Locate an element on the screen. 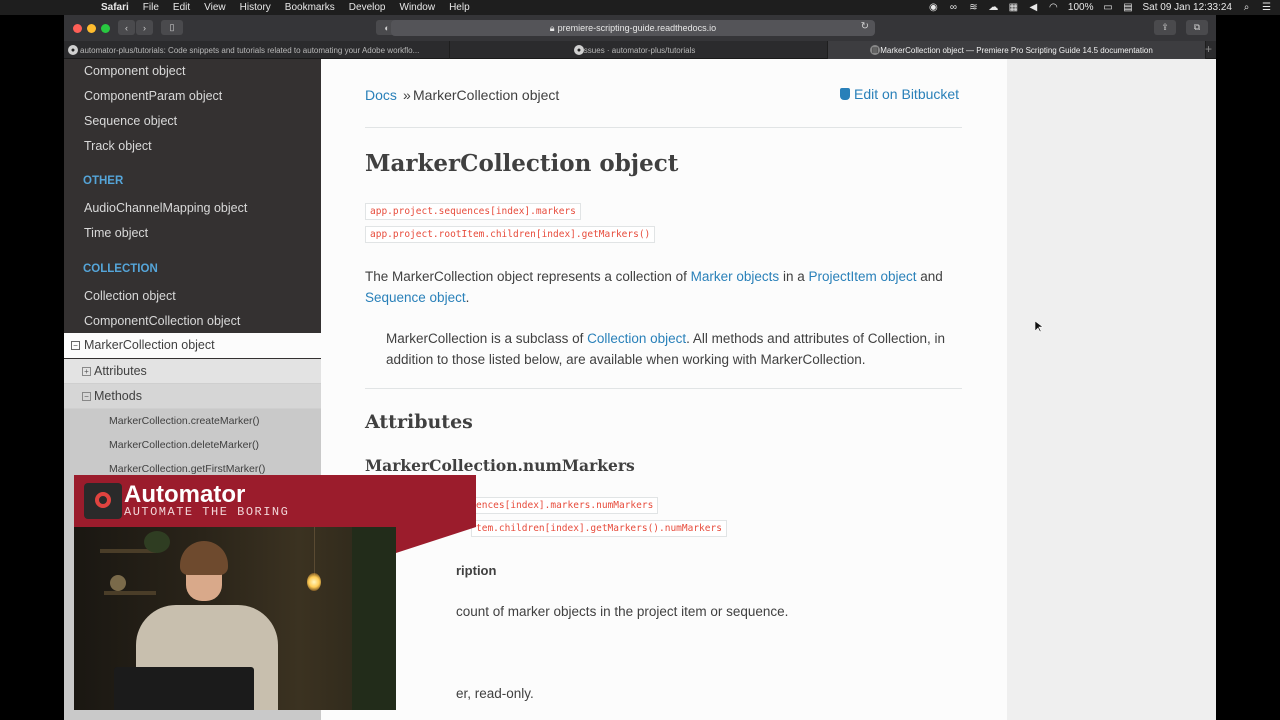 The image size is (1280, 720). new-tab-button: + is located at coordinates (1208, 49).